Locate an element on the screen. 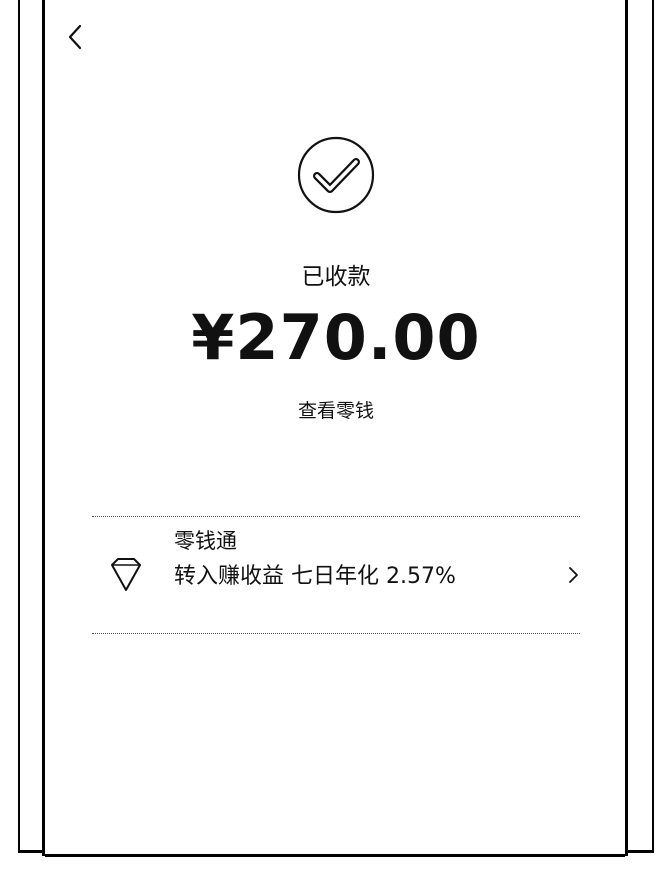 The image size is (672, 878). chevron-right-icon is located at coordinates (573, 575).